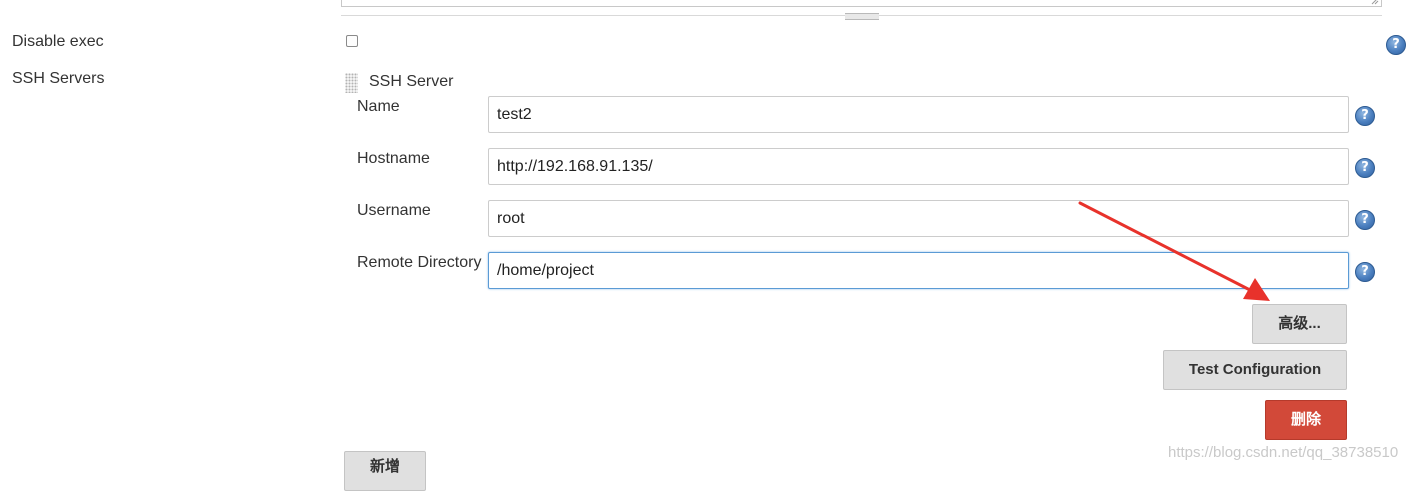  What do you see at coordinates (1174, 251) in the screenshot?
I see `annotation-arrow-icon` at bounding box center [1174, 251].